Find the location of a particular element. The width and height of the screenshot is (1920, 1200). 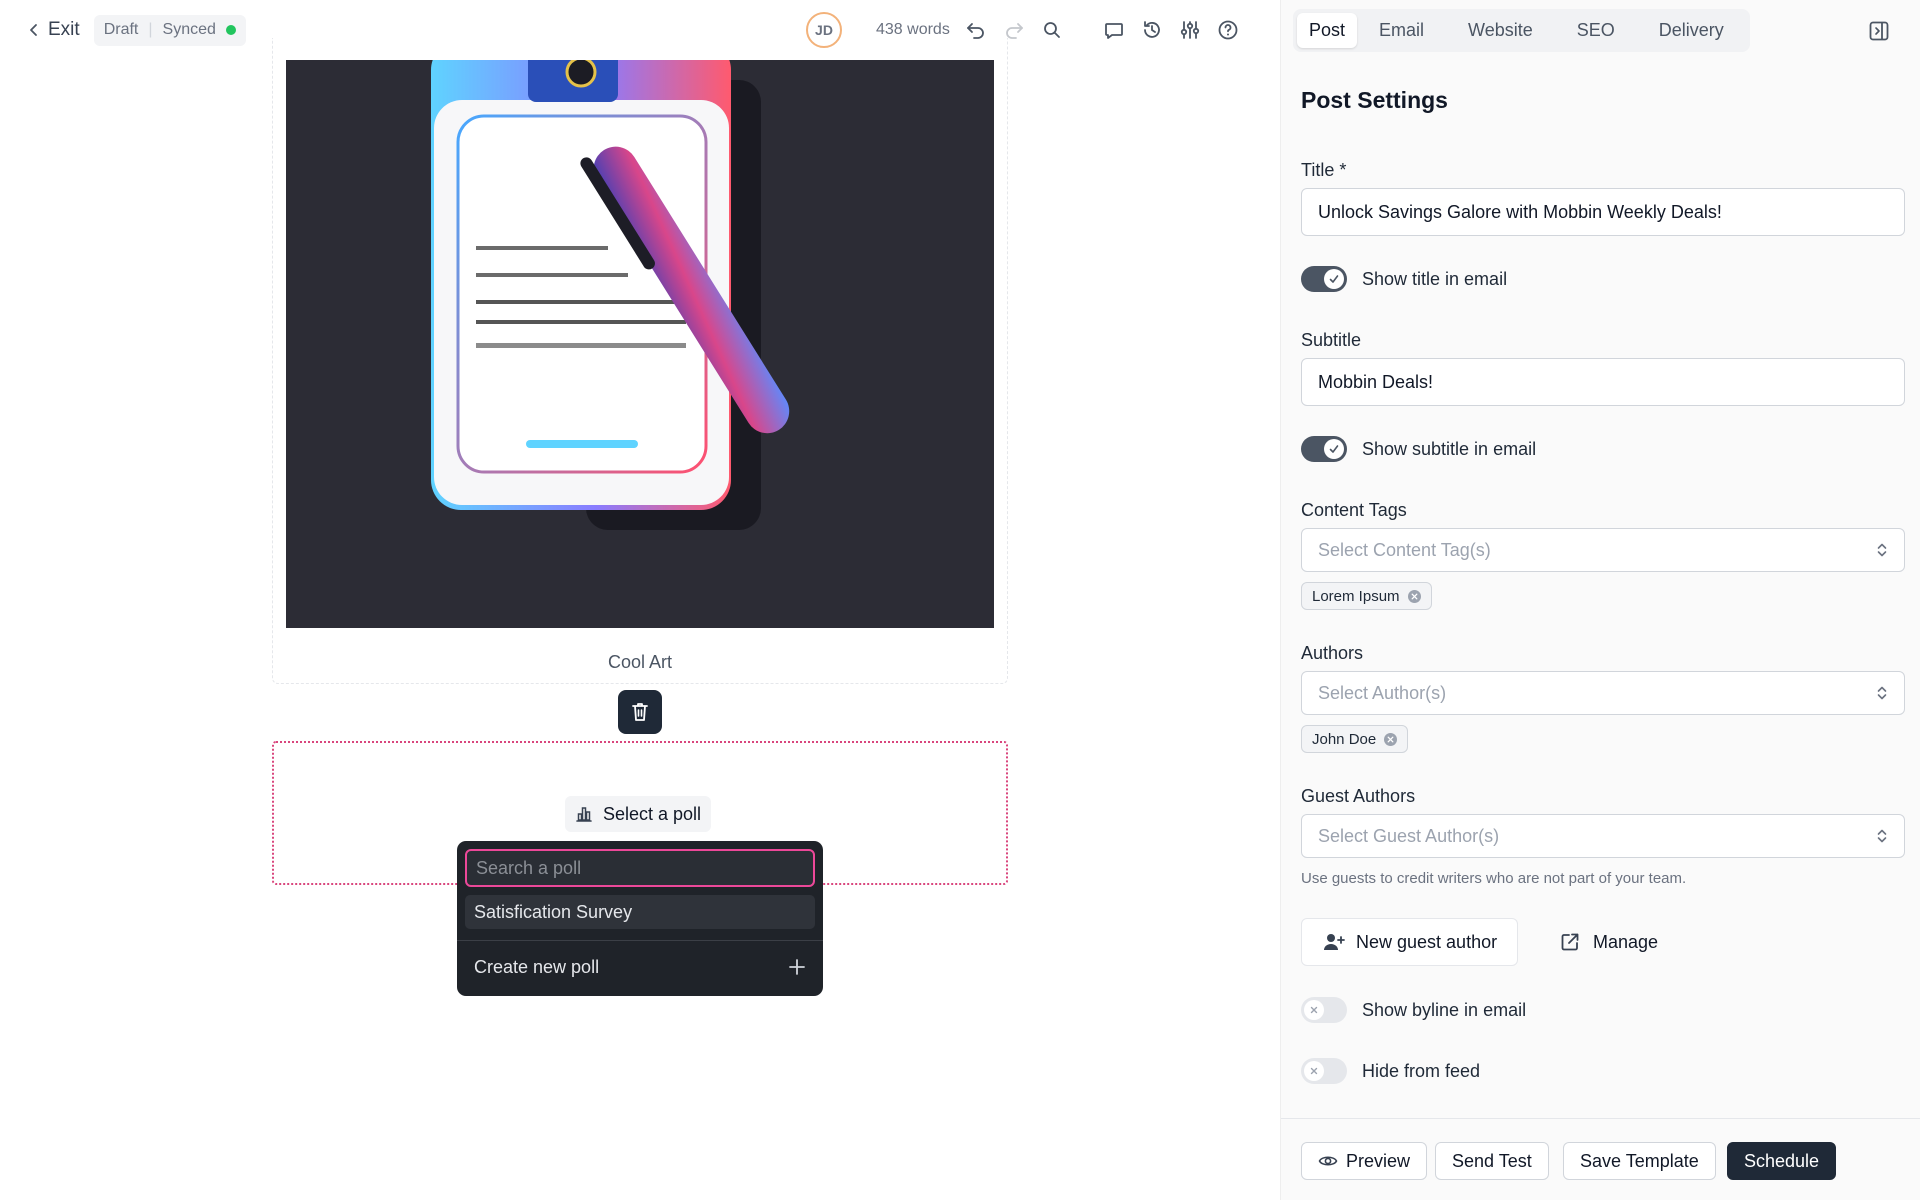

chevron-left-icon is located at coordinates (34, 30).